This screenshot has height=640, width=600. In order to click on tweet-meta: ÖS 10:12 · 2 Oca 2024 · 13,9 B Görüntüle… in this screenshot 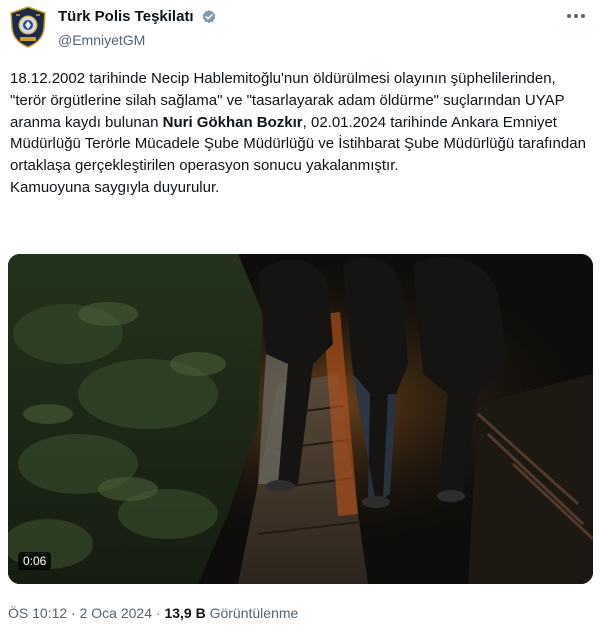, I will do `click(153, 613)`.